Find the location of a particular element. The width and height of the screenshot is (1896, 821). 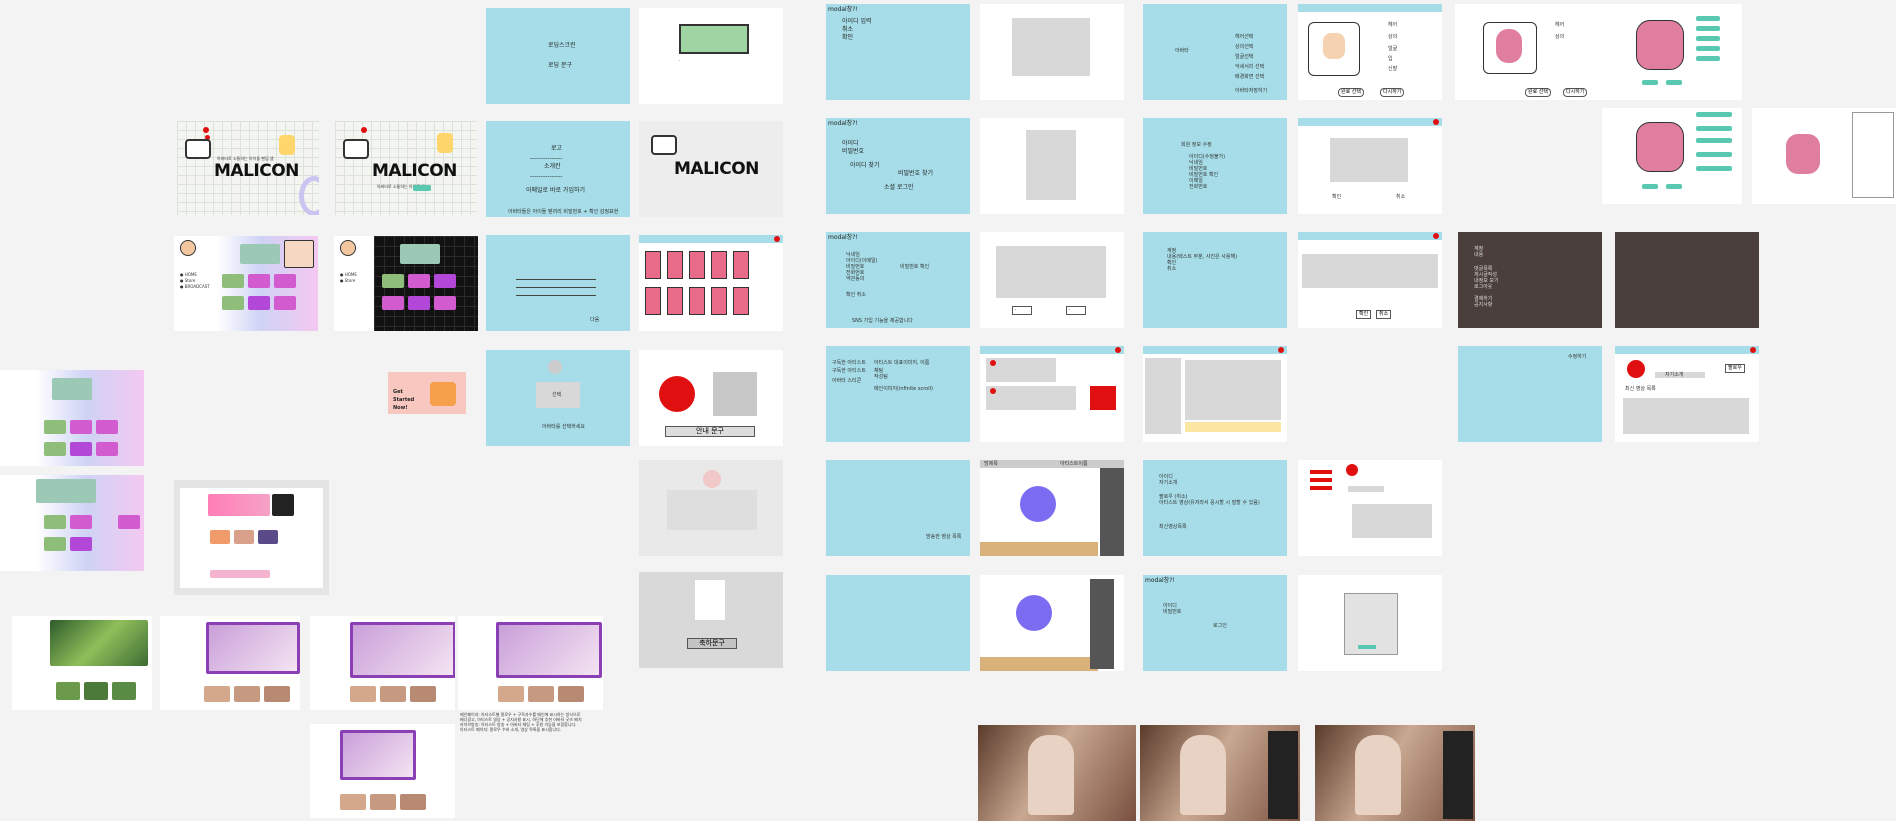

modal-item: 아이디 찾기 is located at coordinates (865, 166).